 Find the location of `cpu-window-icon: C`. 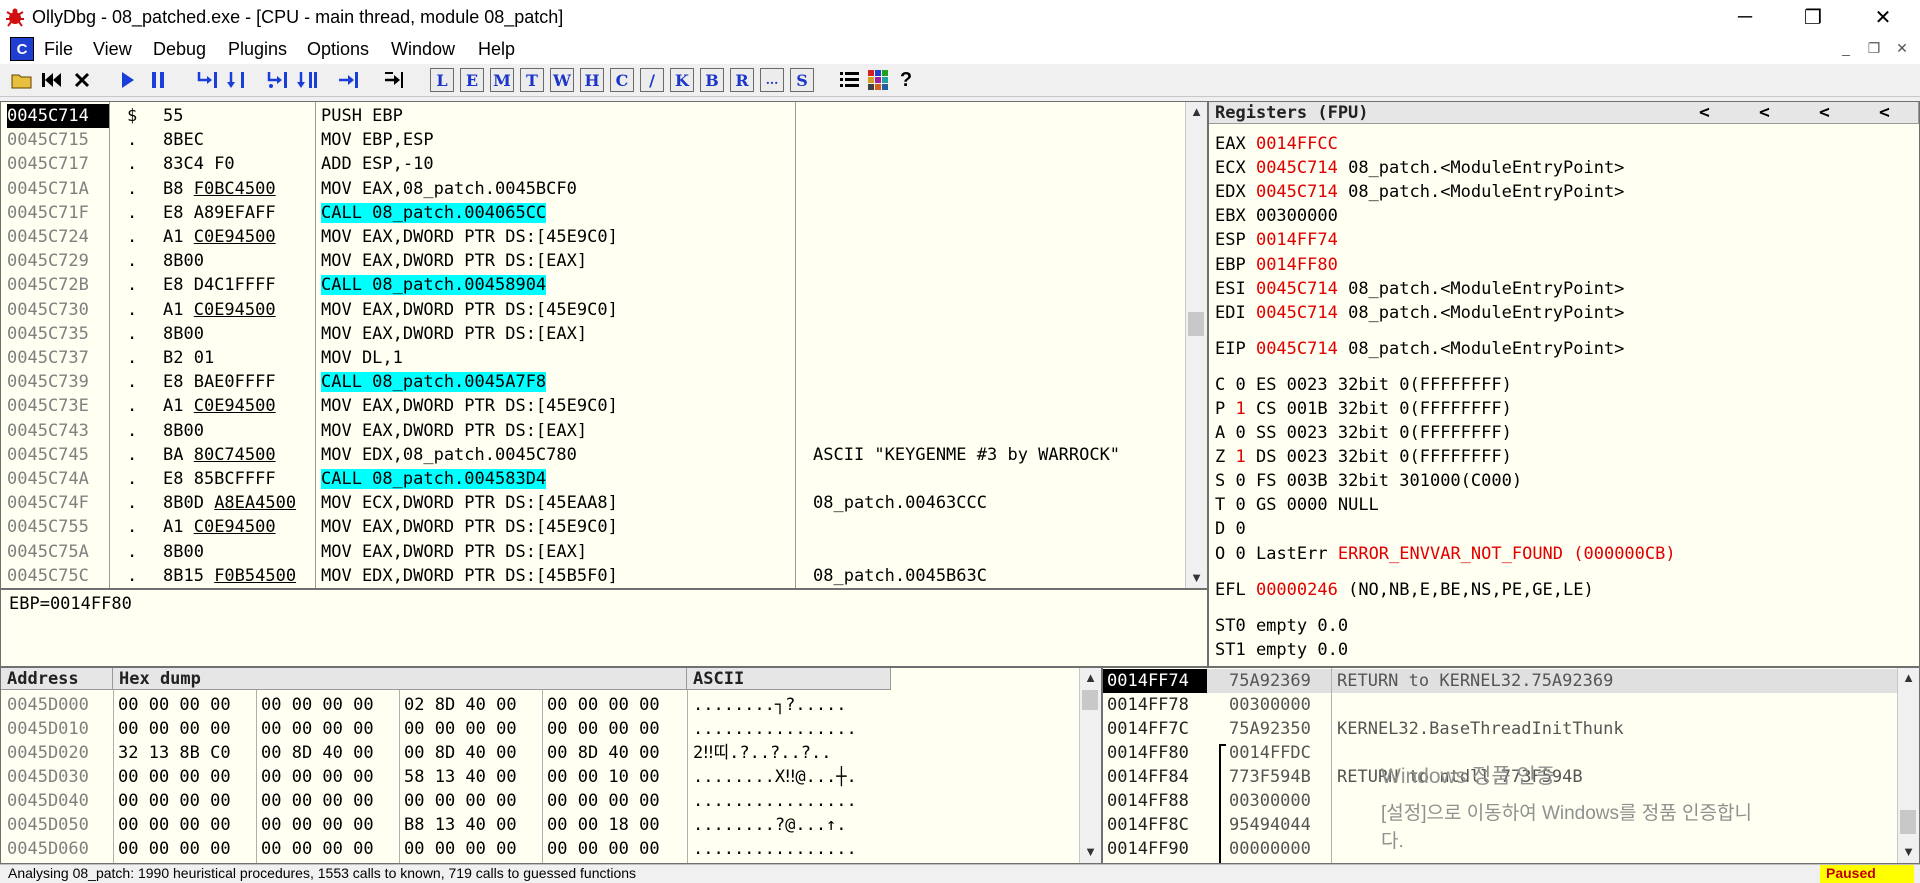

cpu-window-icon: C is located at coordinates (22, 49).